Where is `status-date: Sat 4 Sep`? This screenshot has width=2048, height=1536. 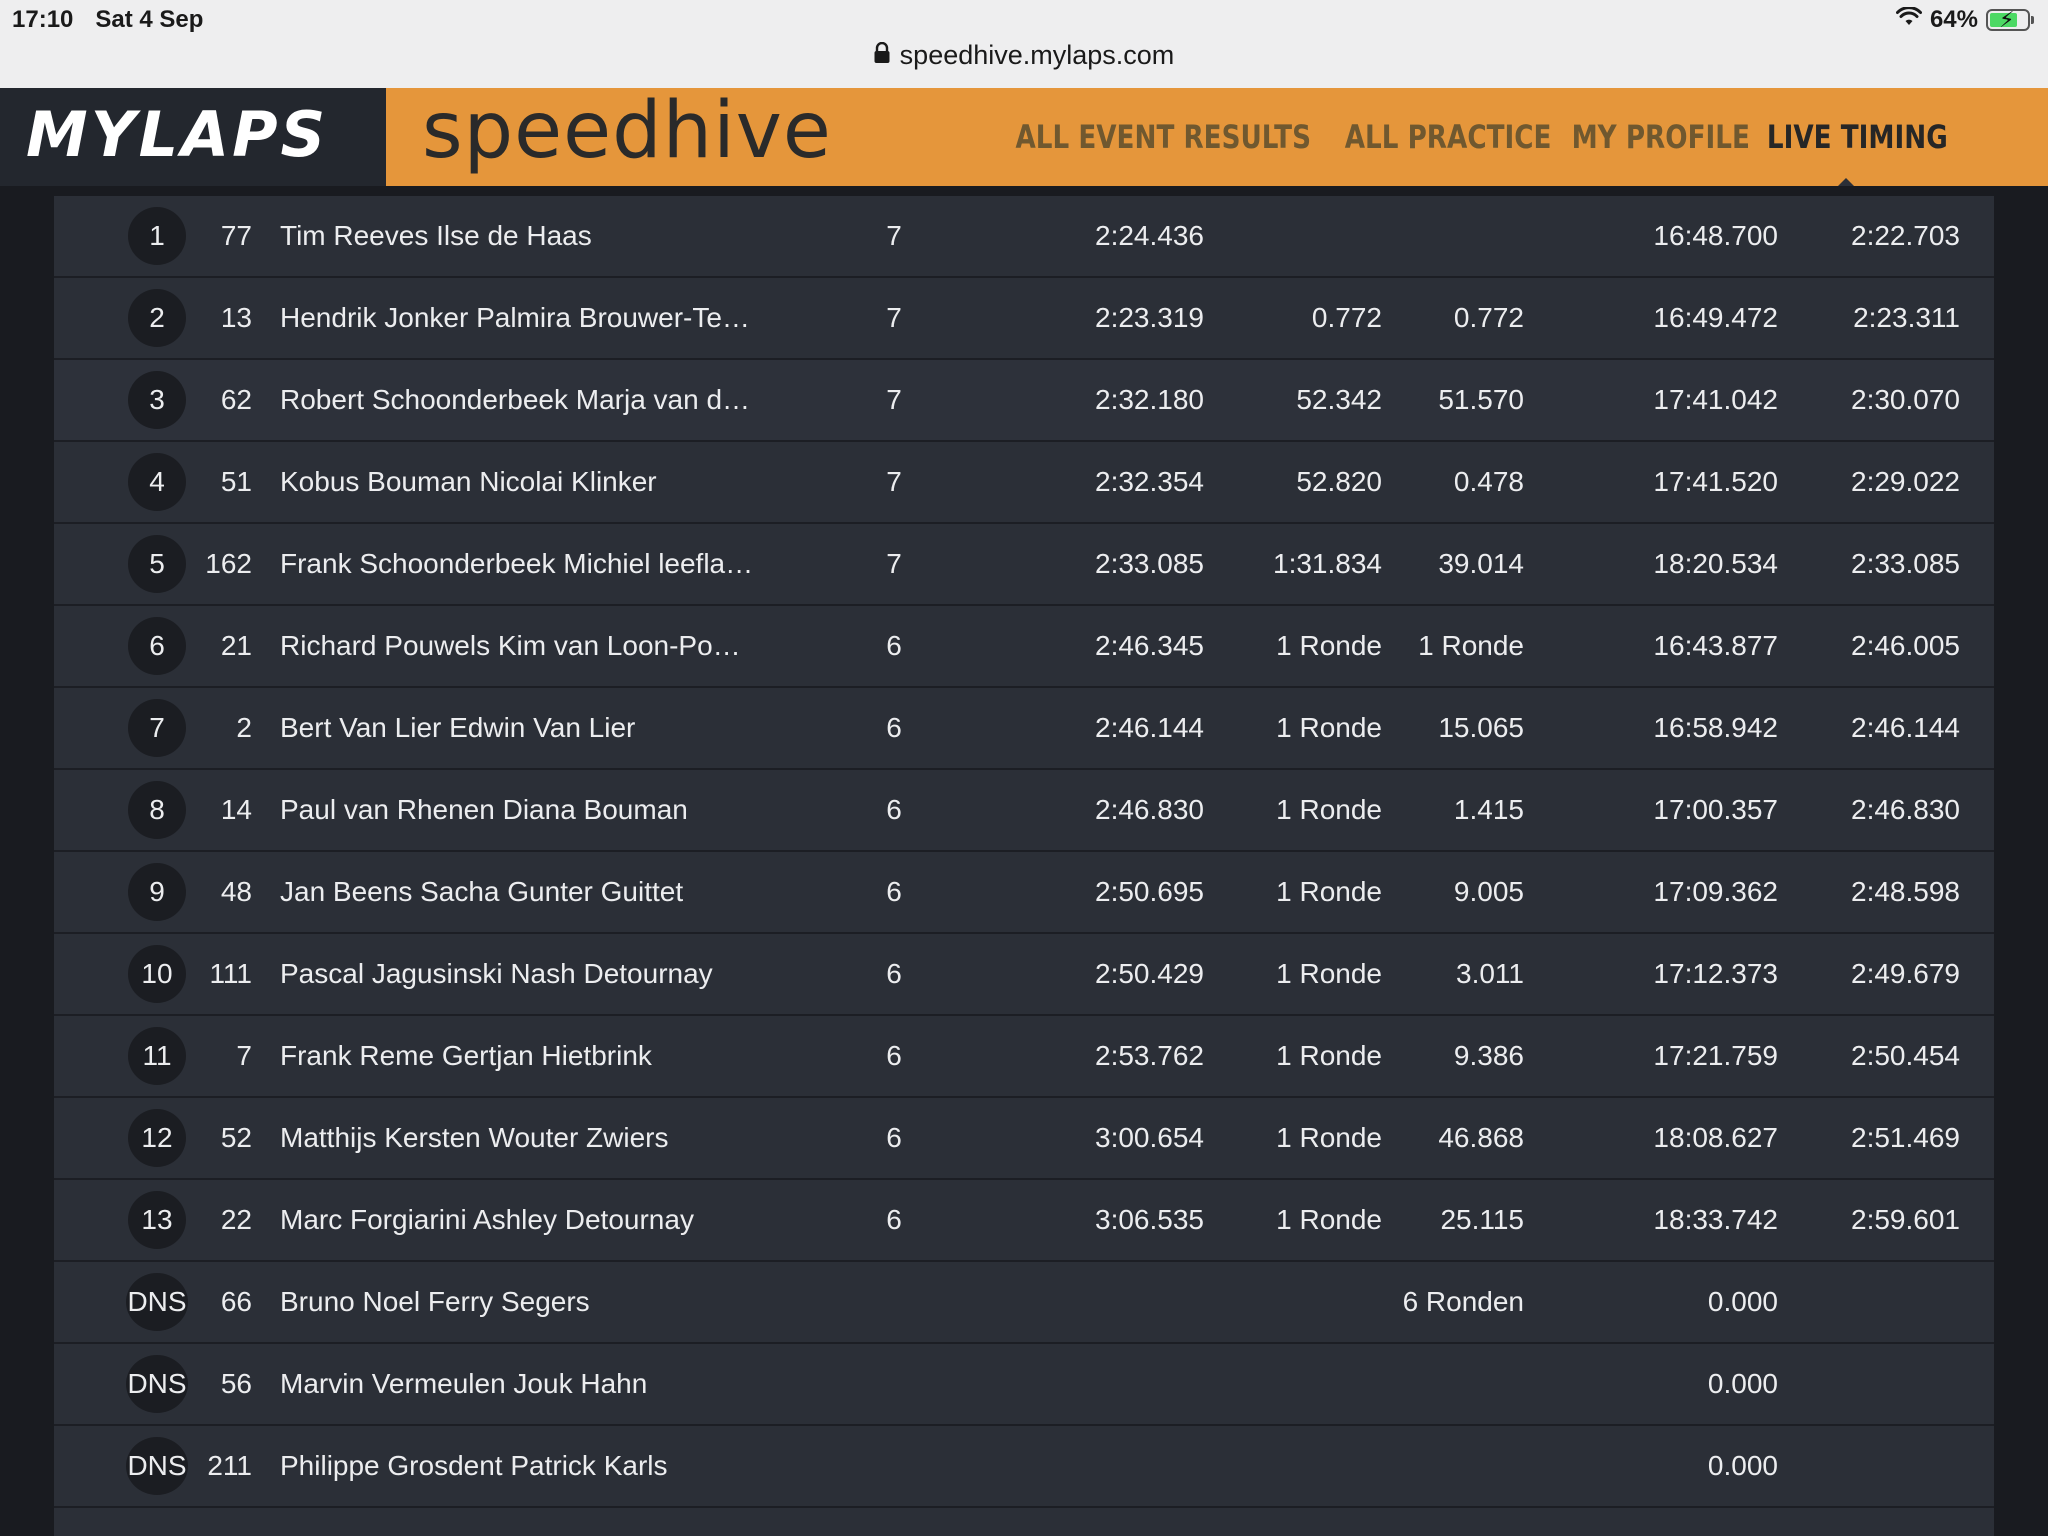 status-date: Sat 4 Sep is located at coordinates (149, 19).